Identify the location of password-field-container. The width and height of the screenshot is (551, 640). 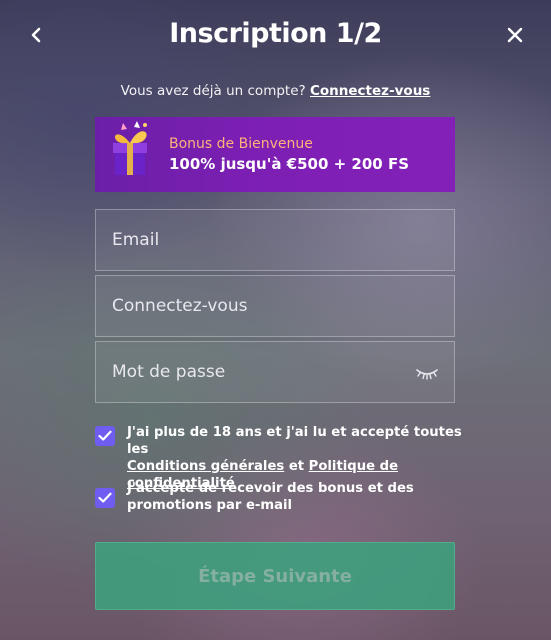
(275, 372).